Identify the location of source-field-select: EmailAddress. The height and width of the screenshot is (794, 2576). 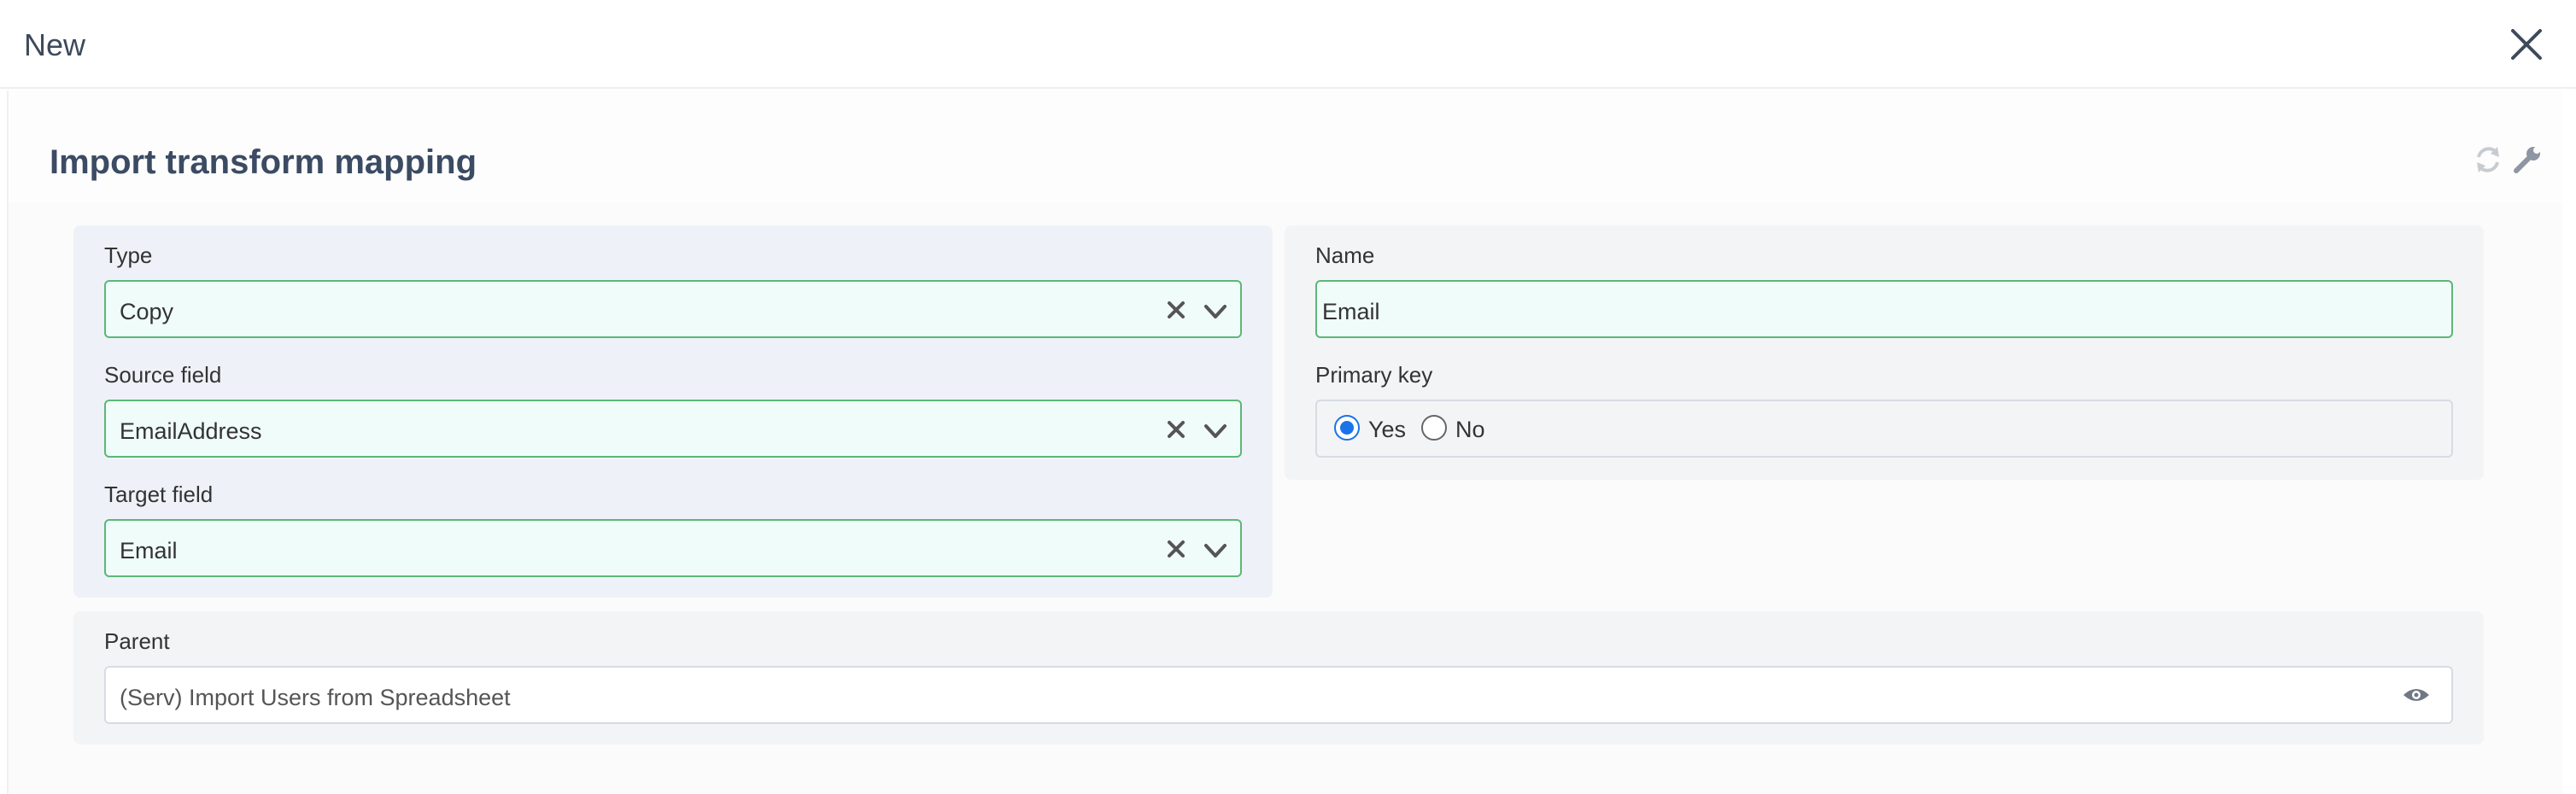
(673, 429).